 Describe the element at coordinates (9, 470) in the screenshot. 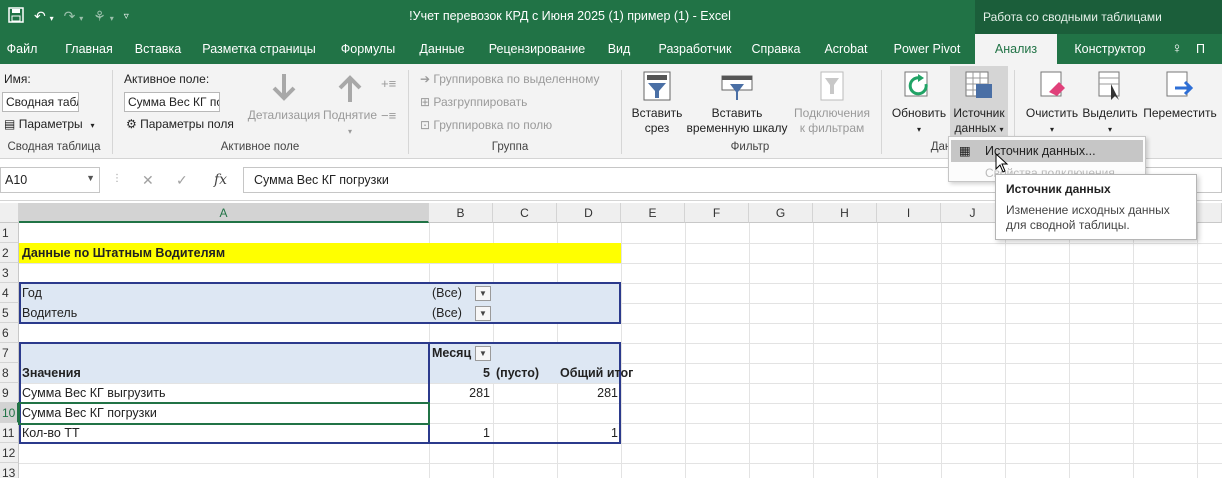

I see `row-header: 13` at that location.